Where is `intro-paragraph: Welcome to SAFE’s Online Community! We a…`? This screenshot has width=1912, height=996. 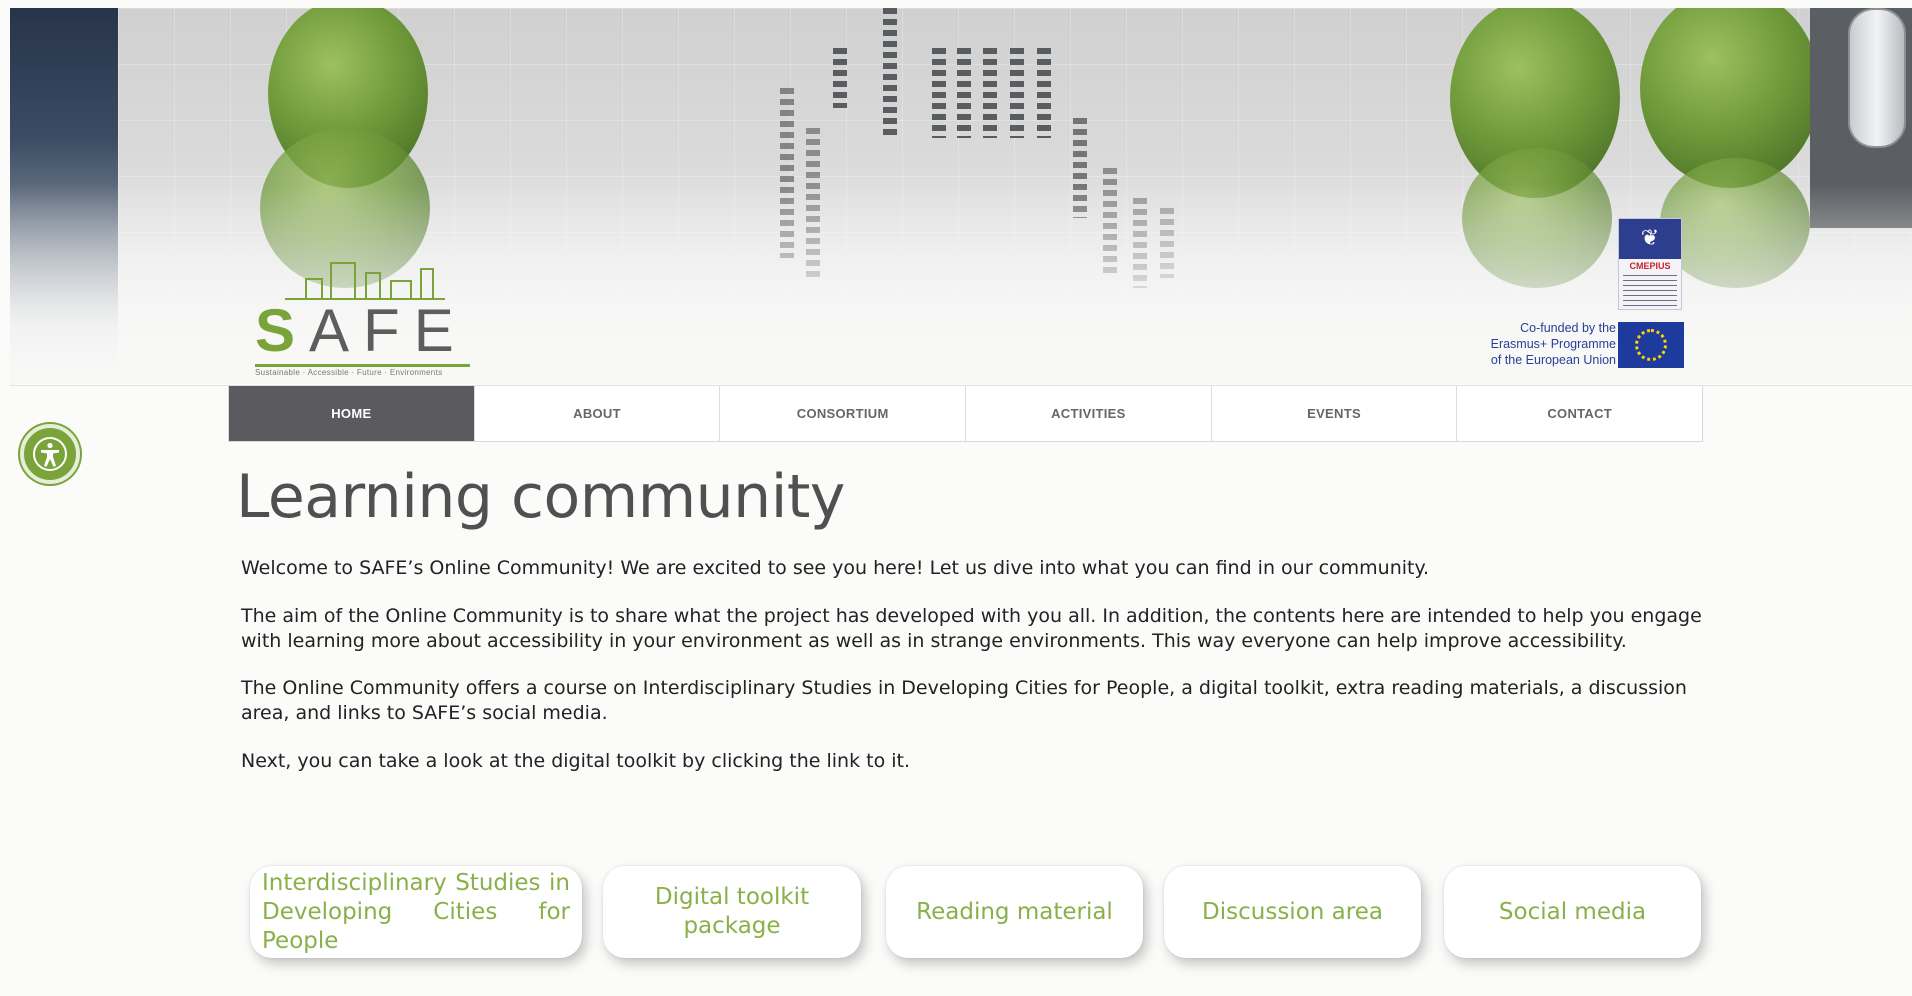 intro-paragraph: Welcome to SAFE’s Online Community! We a… is located at coordinates (835, 568).